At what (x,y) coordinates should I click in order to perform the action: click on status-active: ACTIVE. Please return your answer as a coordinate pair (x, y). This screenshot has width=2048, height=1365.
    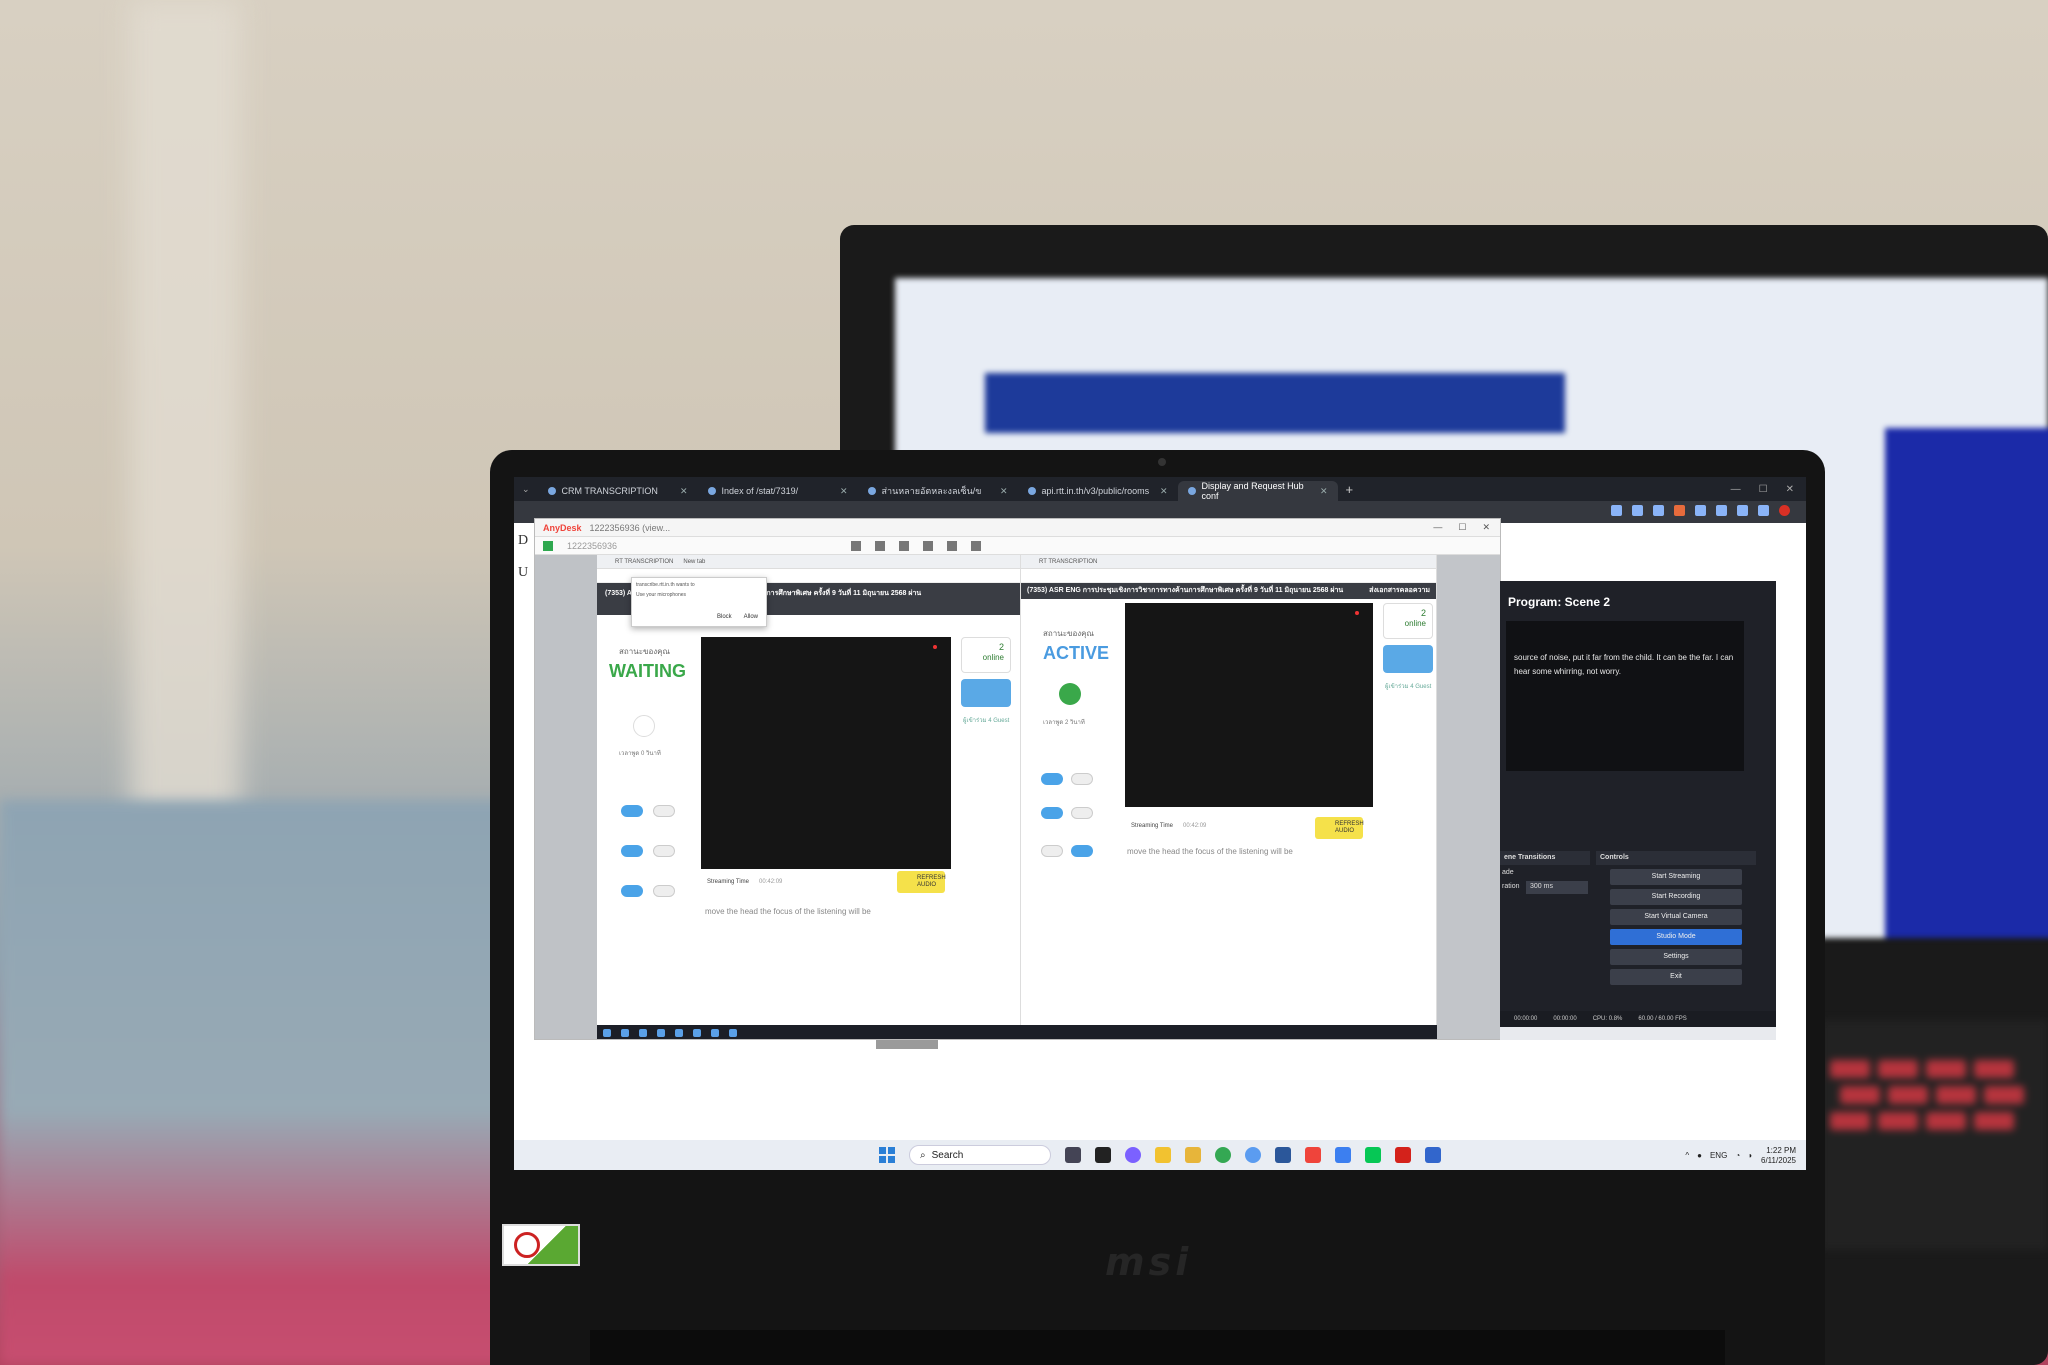
    Looking at the image, I should click on (1076, 653).